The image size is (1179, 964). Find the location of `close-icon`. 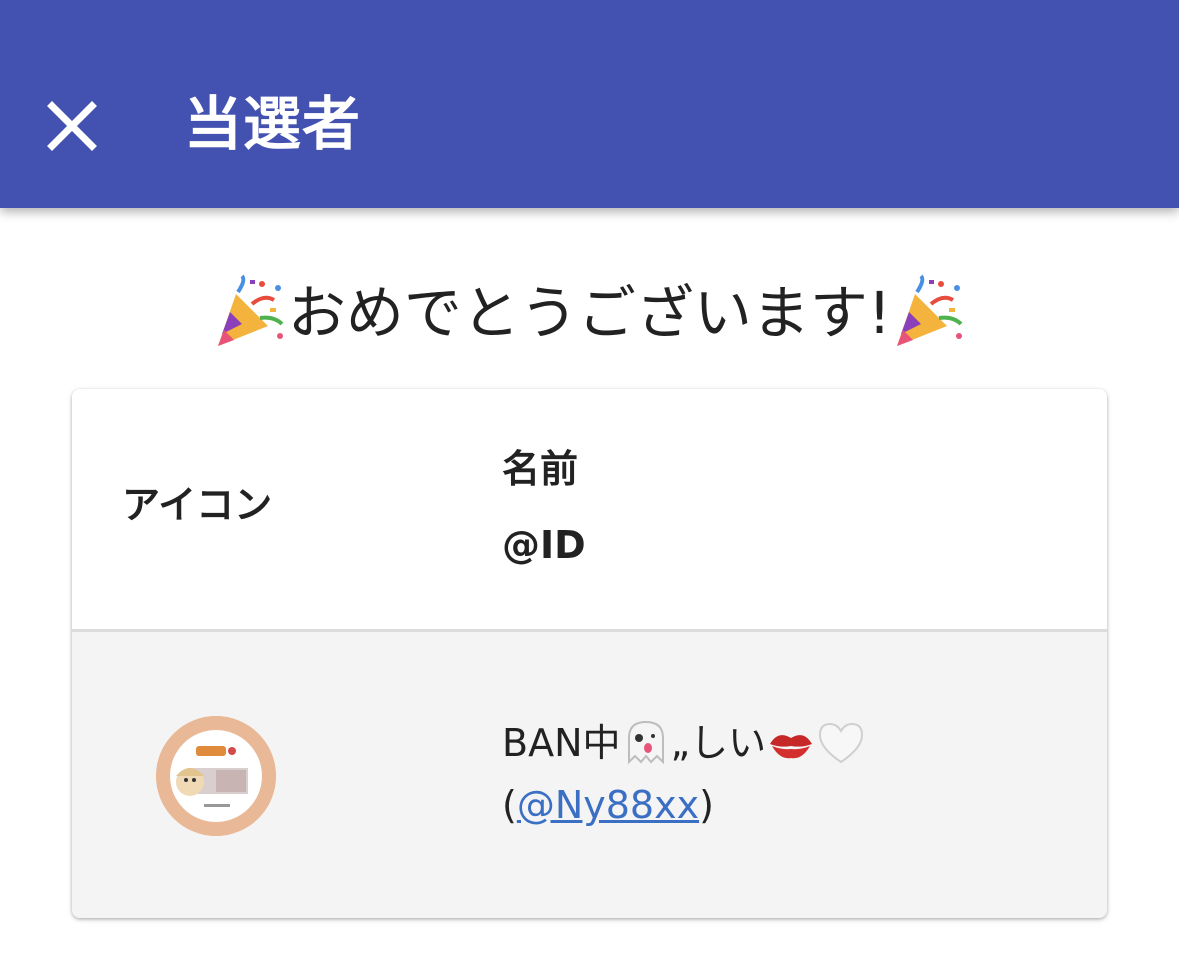

close-icon is located at coordinates (72, 126).